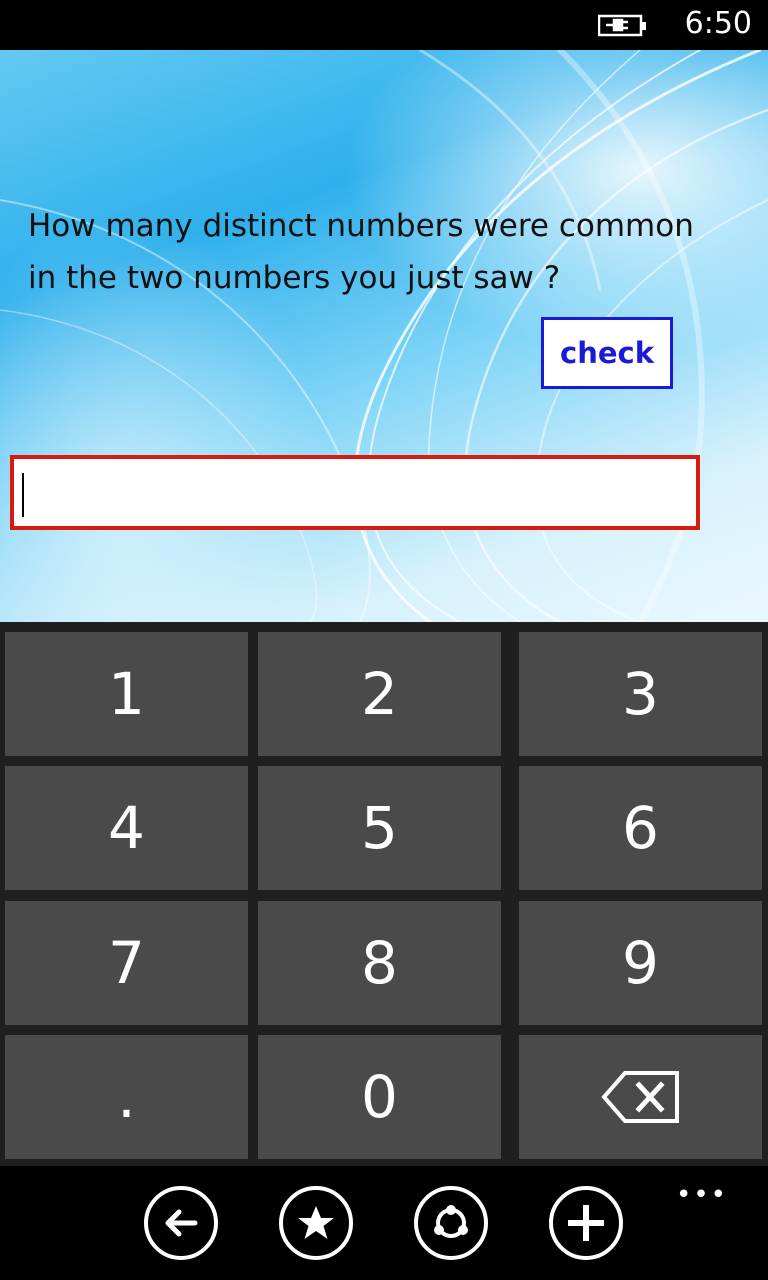 This screenshot has width=768, height=1280. I want to click on key-5: 5, so click(379, 828).